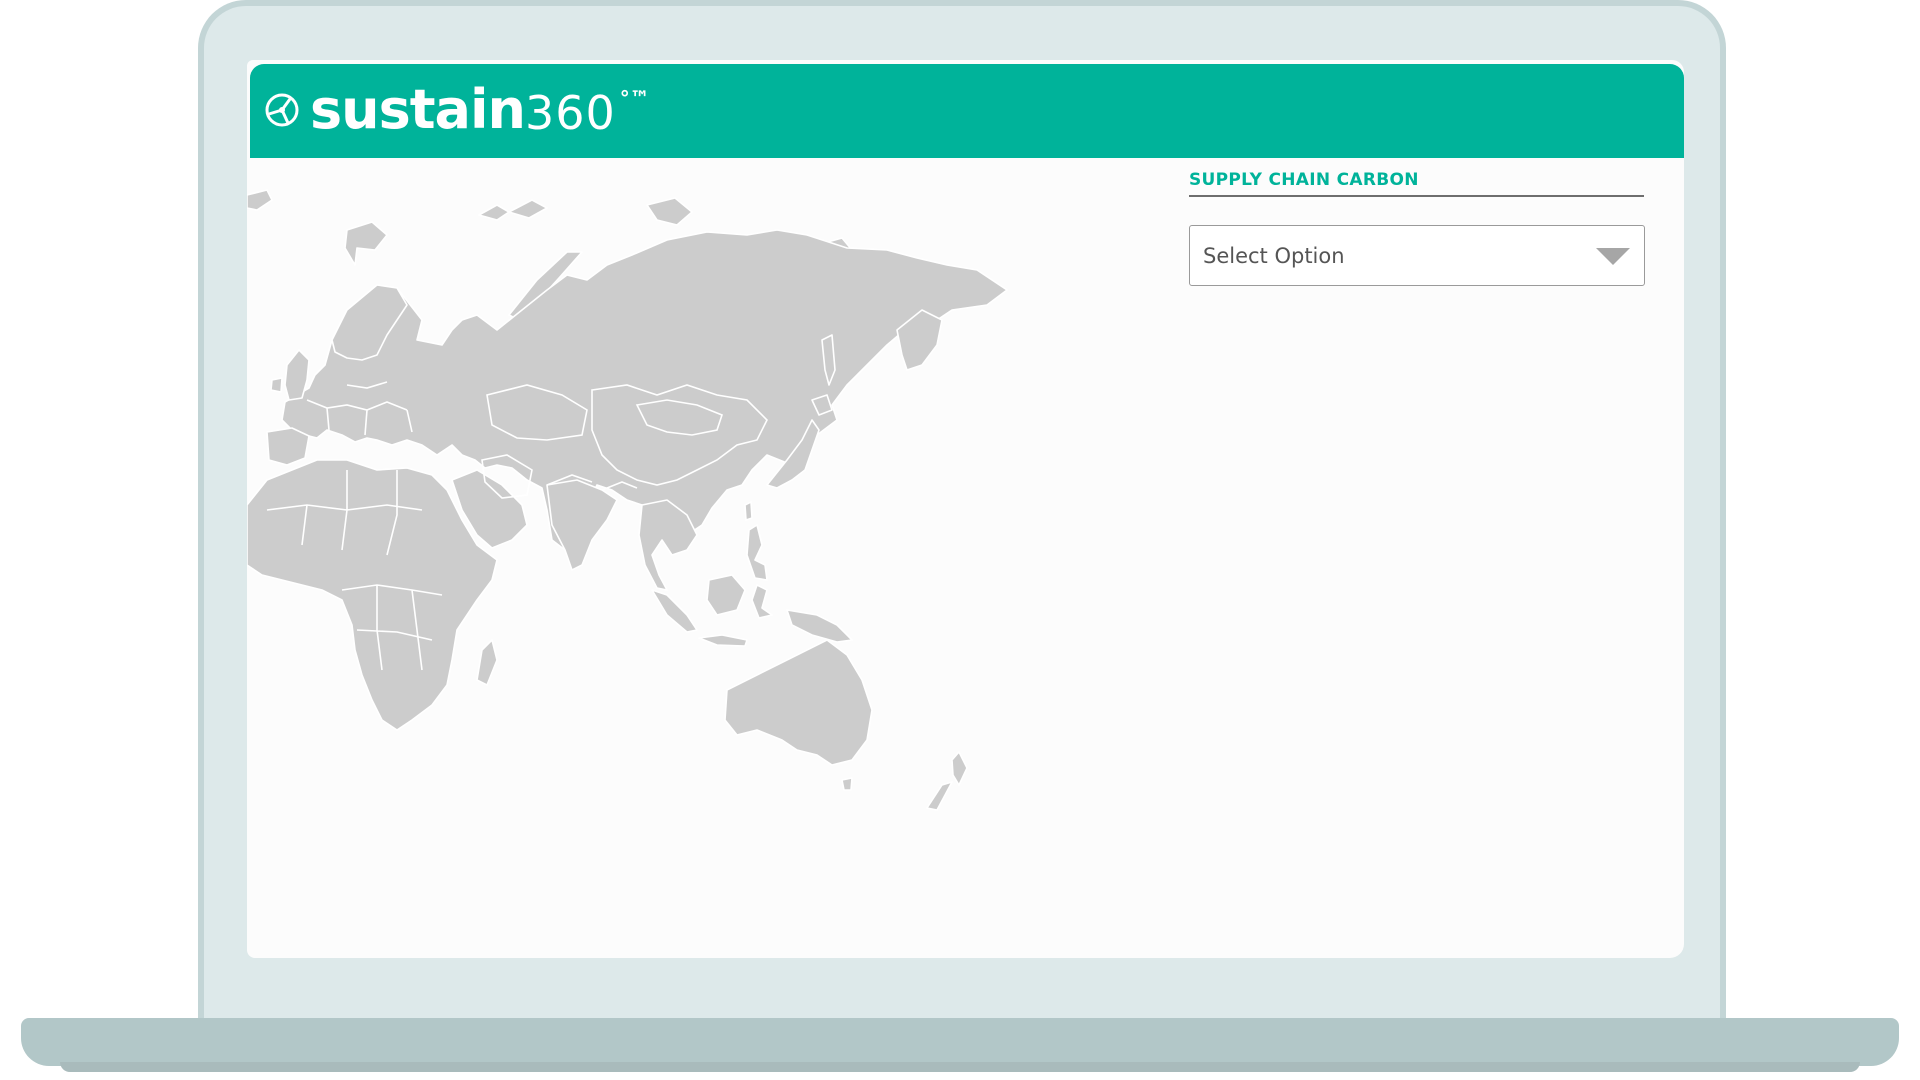  What do you see at coordinates (960, 1042) in the screenshot?
I see `laptop-base` at bounding box center [960, 1042].